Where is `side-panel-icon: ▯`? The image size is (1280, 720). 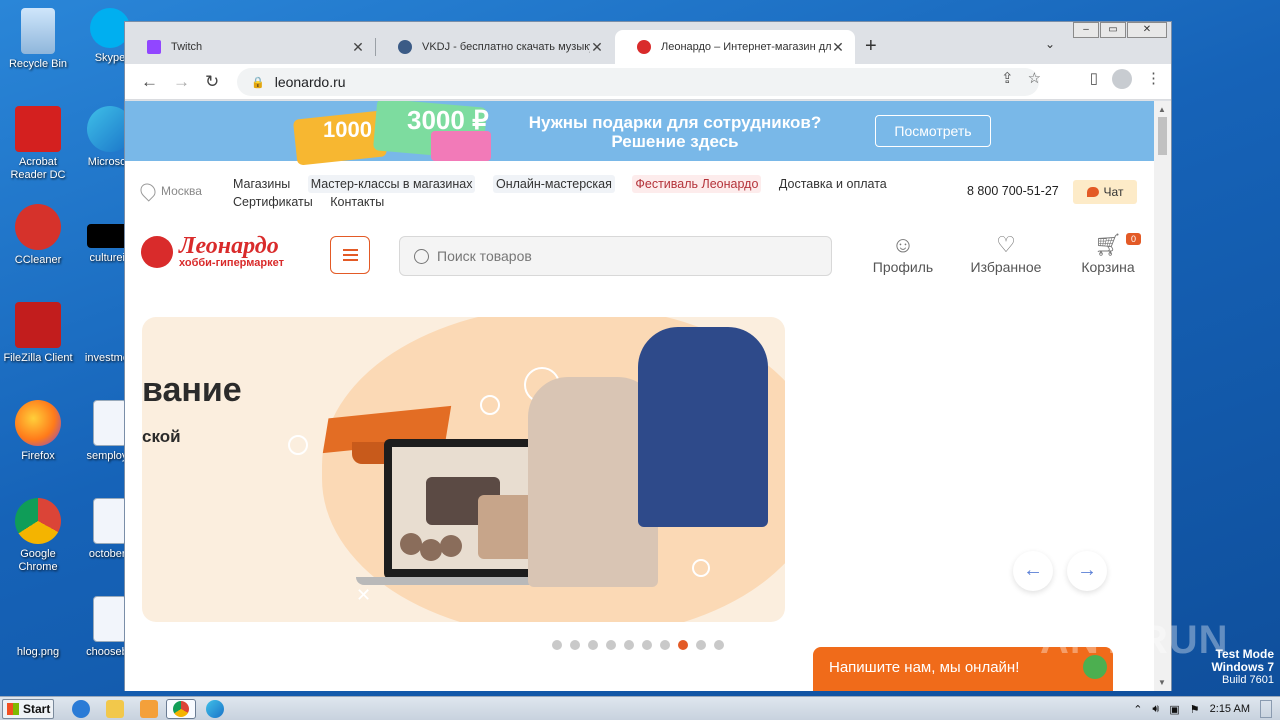
side-panel-icon: ▯ is located at coordinates (1094, 79).